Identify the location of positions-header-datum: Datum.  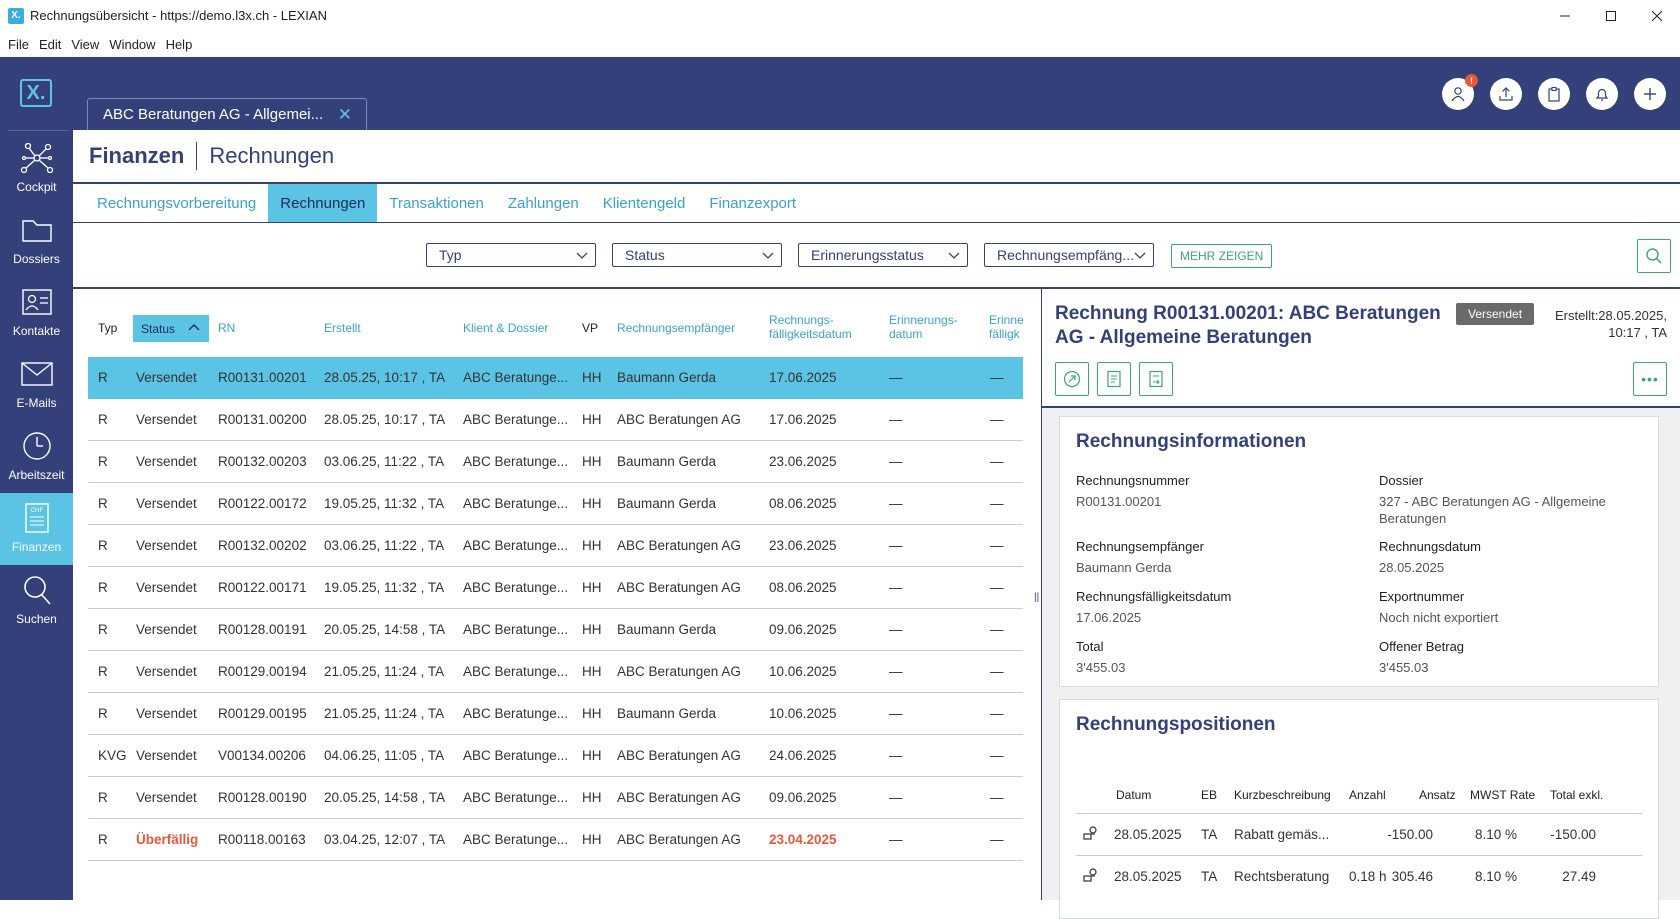
(1133, 795).